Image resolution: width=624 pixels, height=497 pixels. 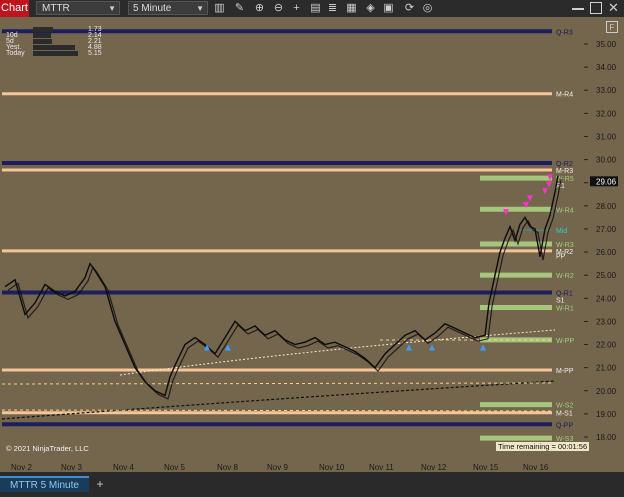 What do you see at coordinates (564, 406) in the screenshot?
I see `level-label: W-S2` at bounding box center [564, 406].